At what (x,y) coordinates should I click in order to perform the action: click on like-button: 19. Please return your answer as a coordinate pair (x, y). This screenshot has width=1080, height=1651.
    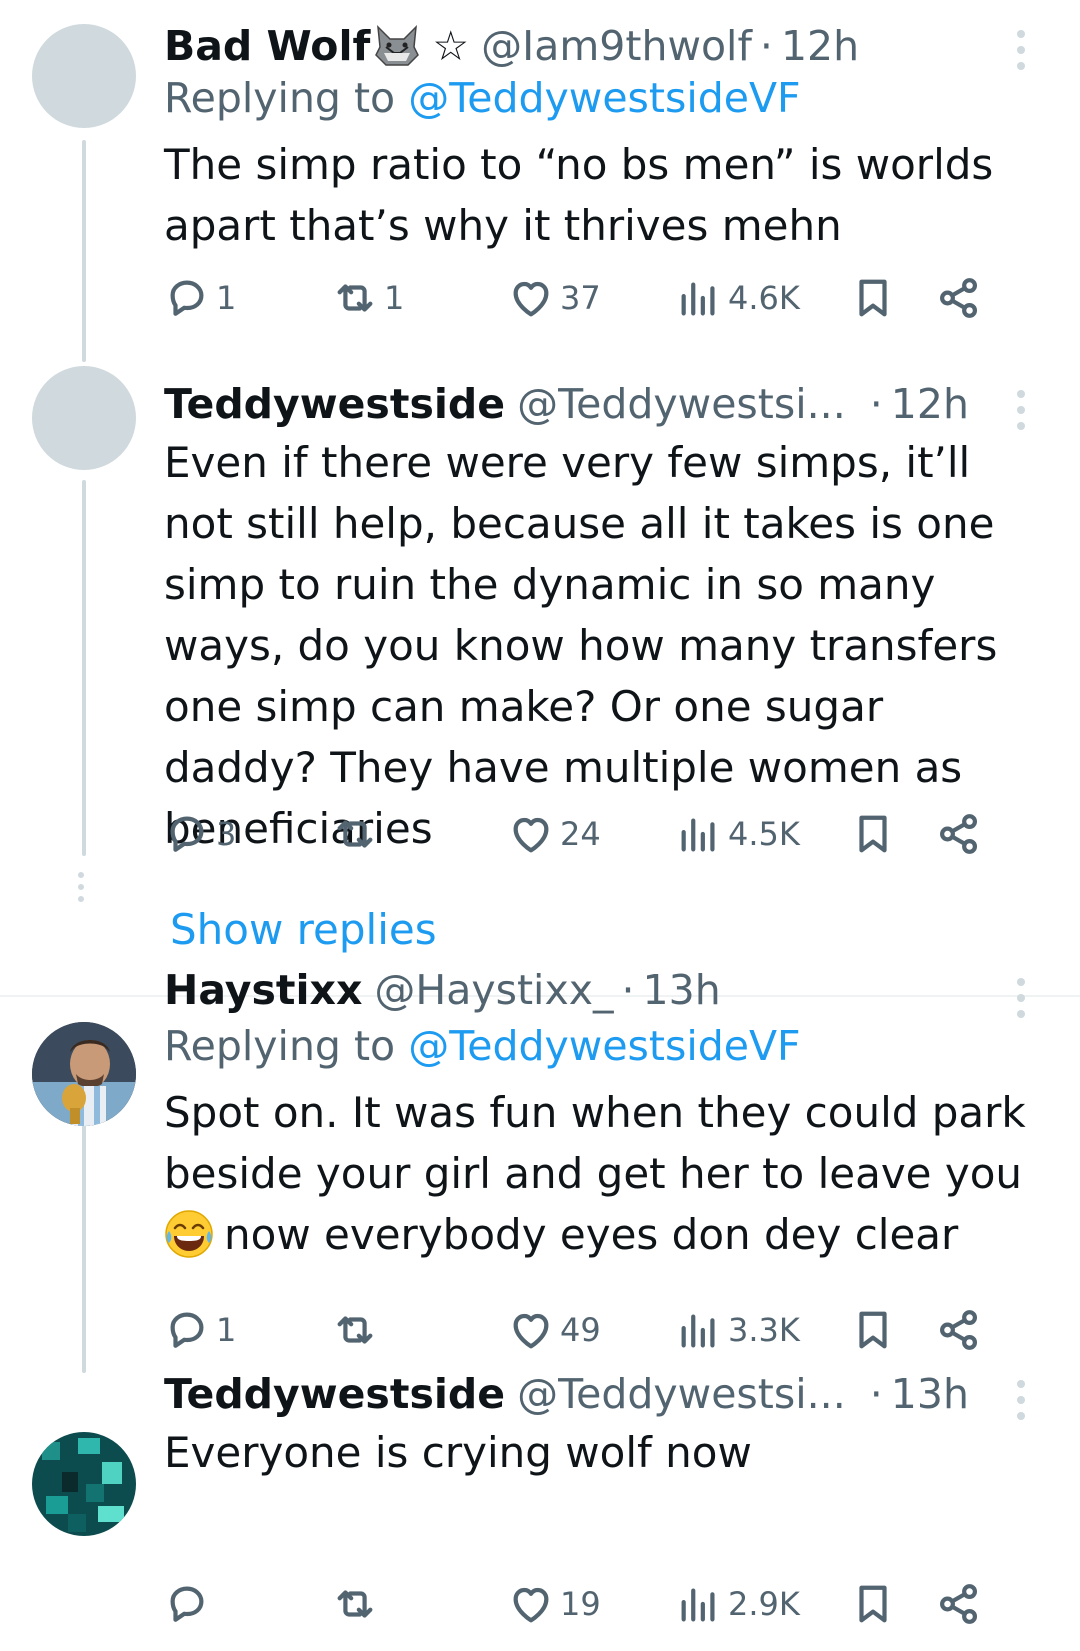
    Looking at the image, I should click on (554, 1604).